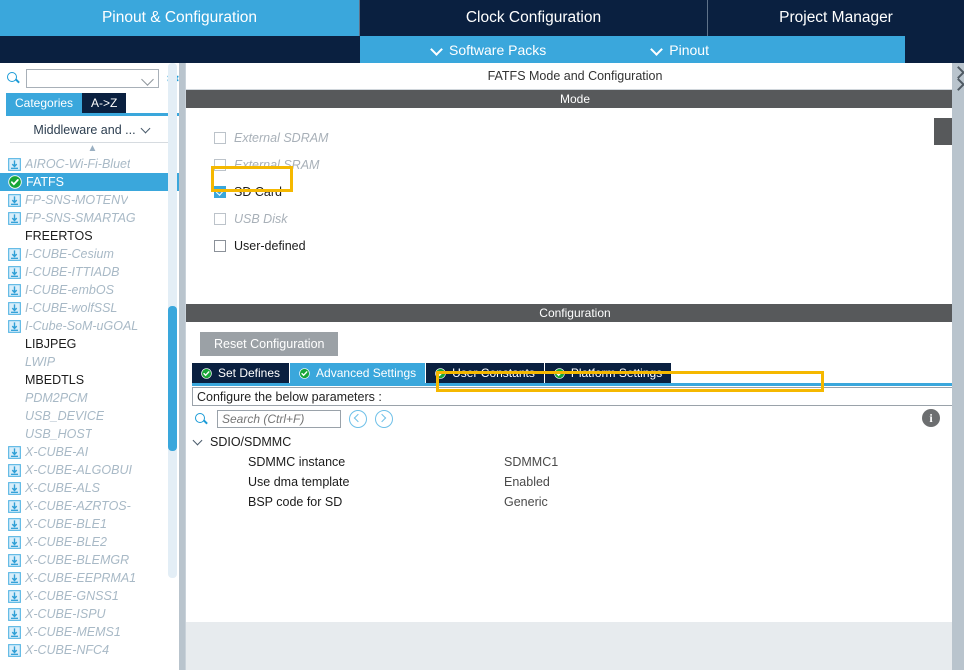 The image size is (964, 670). Describe the element at coordinates (72, 272) in the screenshot. I see `sidebar-item-label: I-CUBE-ITTIADB` at that location.